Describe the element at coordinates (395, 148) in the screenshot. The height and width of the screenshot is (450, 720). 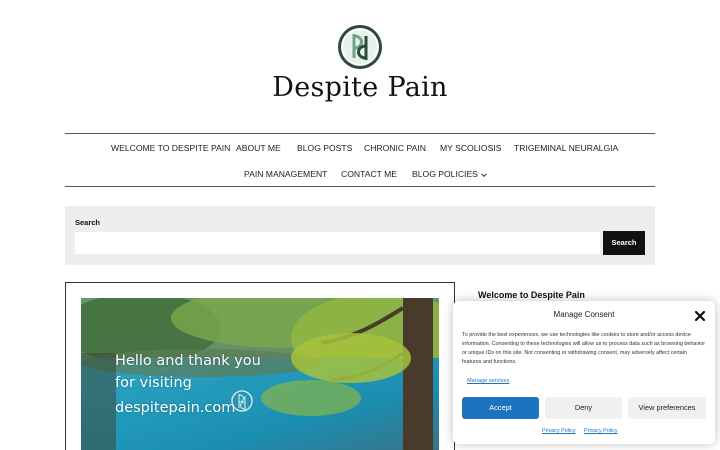
I see `nav-item-chronic-pain: CHRONIC PAIN` at that location.